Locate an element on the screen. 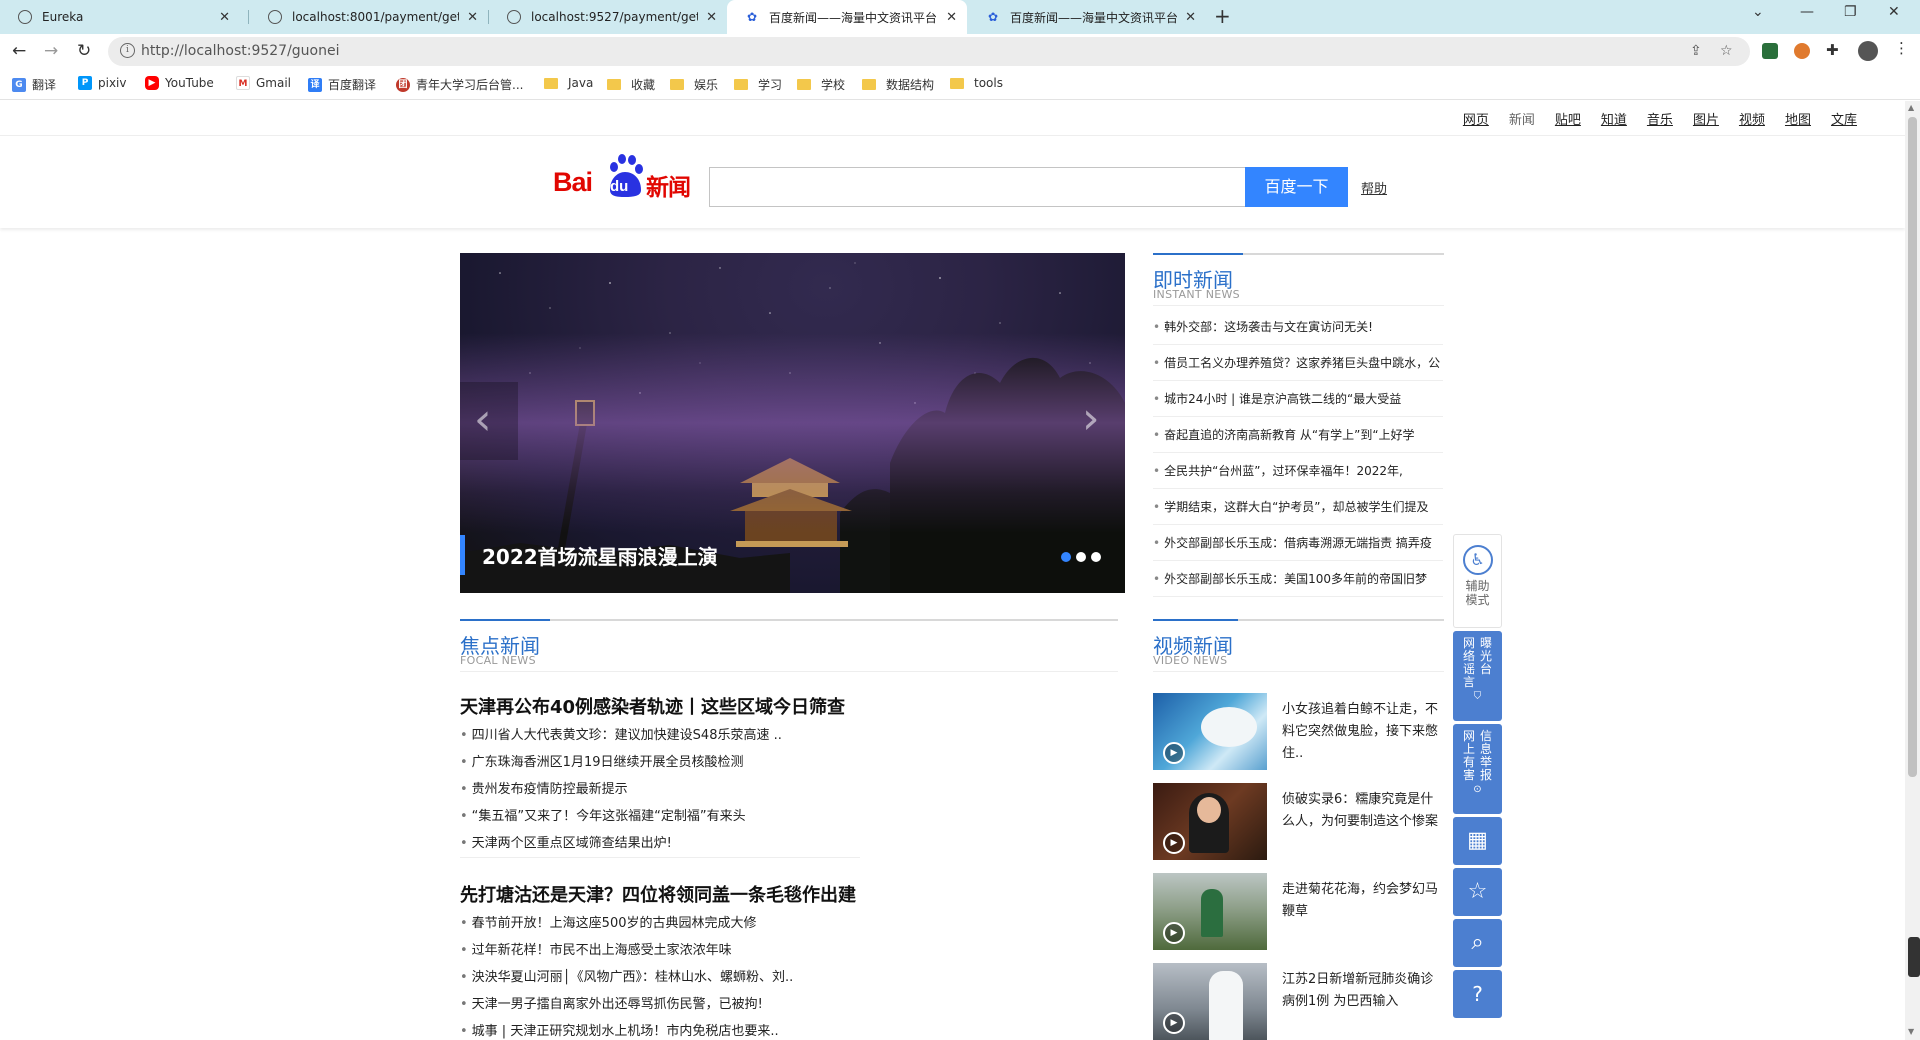 The height and width of the screenshot is (1040, 1920). focal-news-item: 过年新花样！市民不出上海感受土家浓浓年味 is located at coordinates (596, 948).